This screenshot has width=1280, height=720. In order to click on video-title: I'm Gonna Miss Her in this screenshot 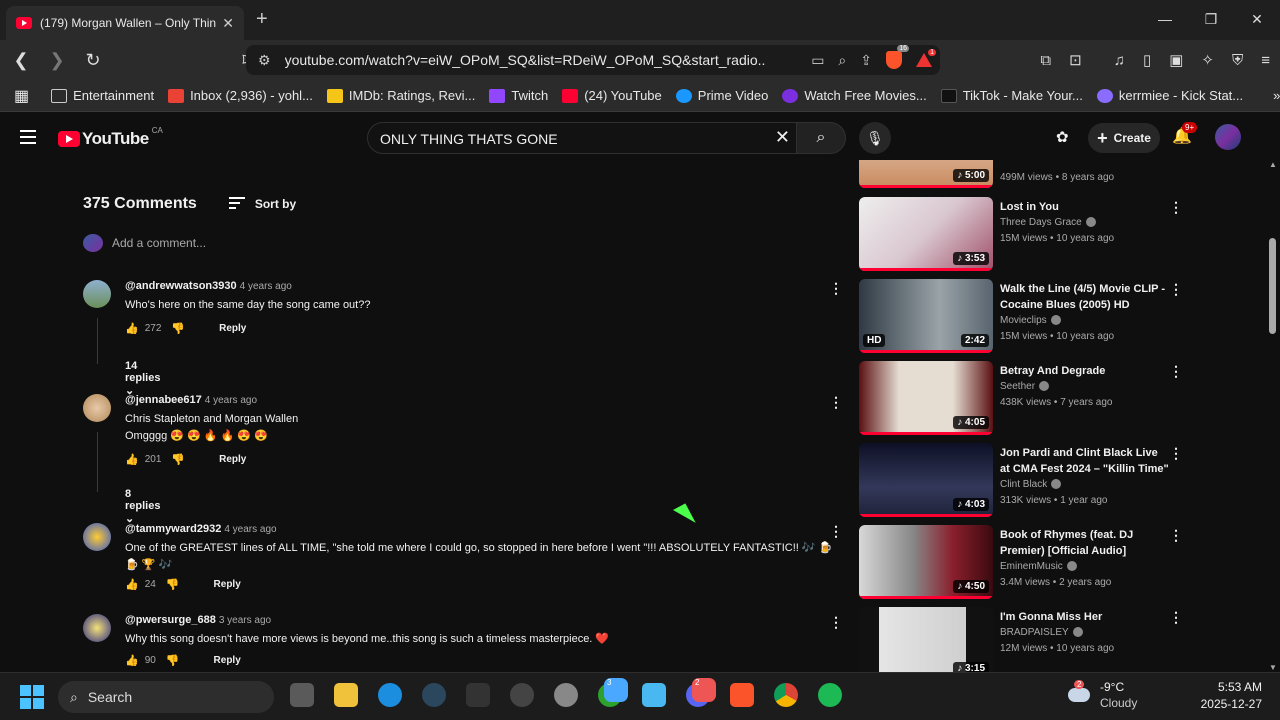, I will do `click(1085, 617)`.